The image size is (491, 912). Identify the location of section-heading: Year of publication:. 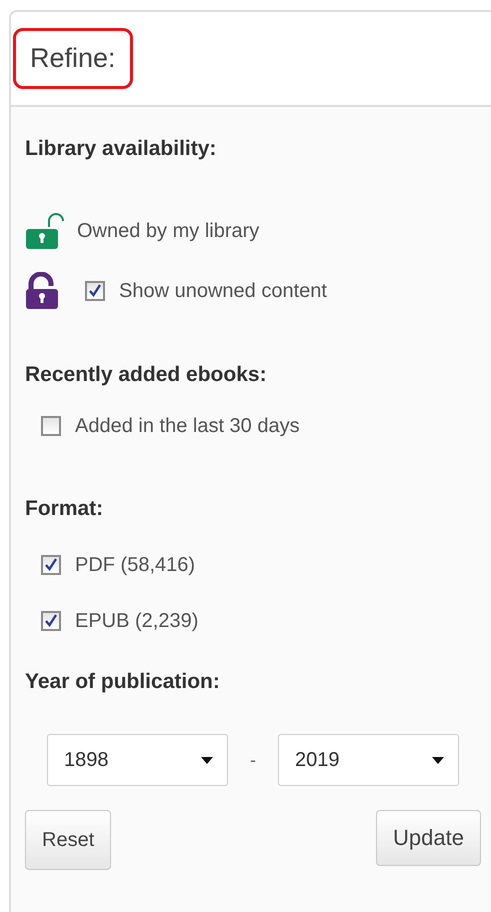
(123, 682).